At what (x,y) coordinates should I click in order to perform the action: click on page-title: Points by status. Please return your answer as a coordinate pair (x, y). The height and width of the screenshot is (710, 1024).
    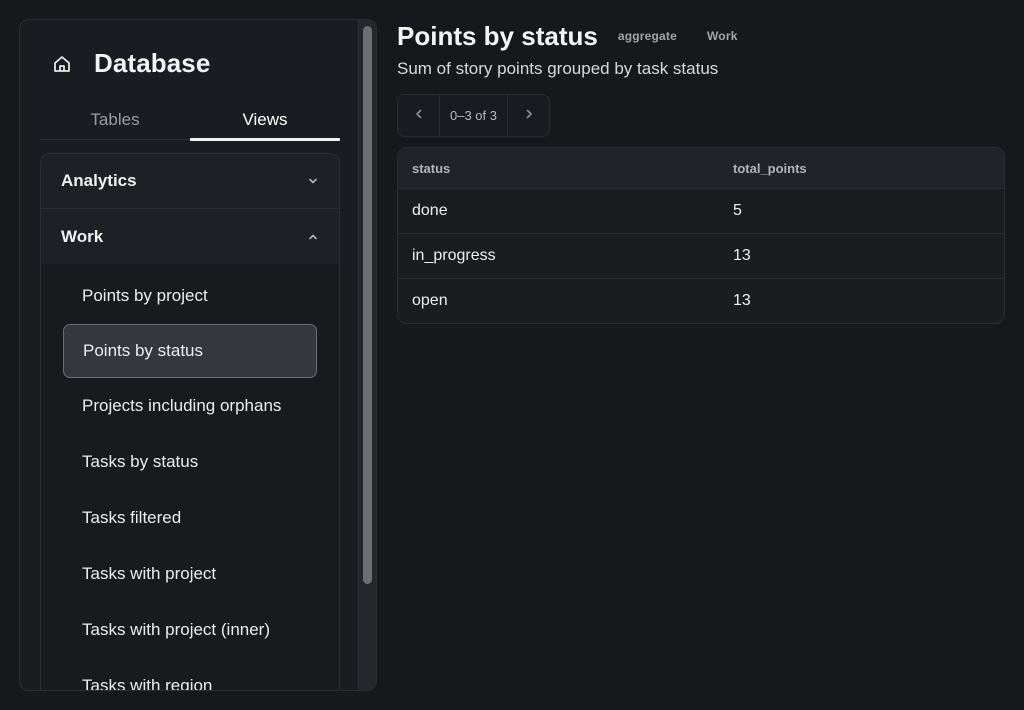
    Looking at the image, I should click on (497, 35).